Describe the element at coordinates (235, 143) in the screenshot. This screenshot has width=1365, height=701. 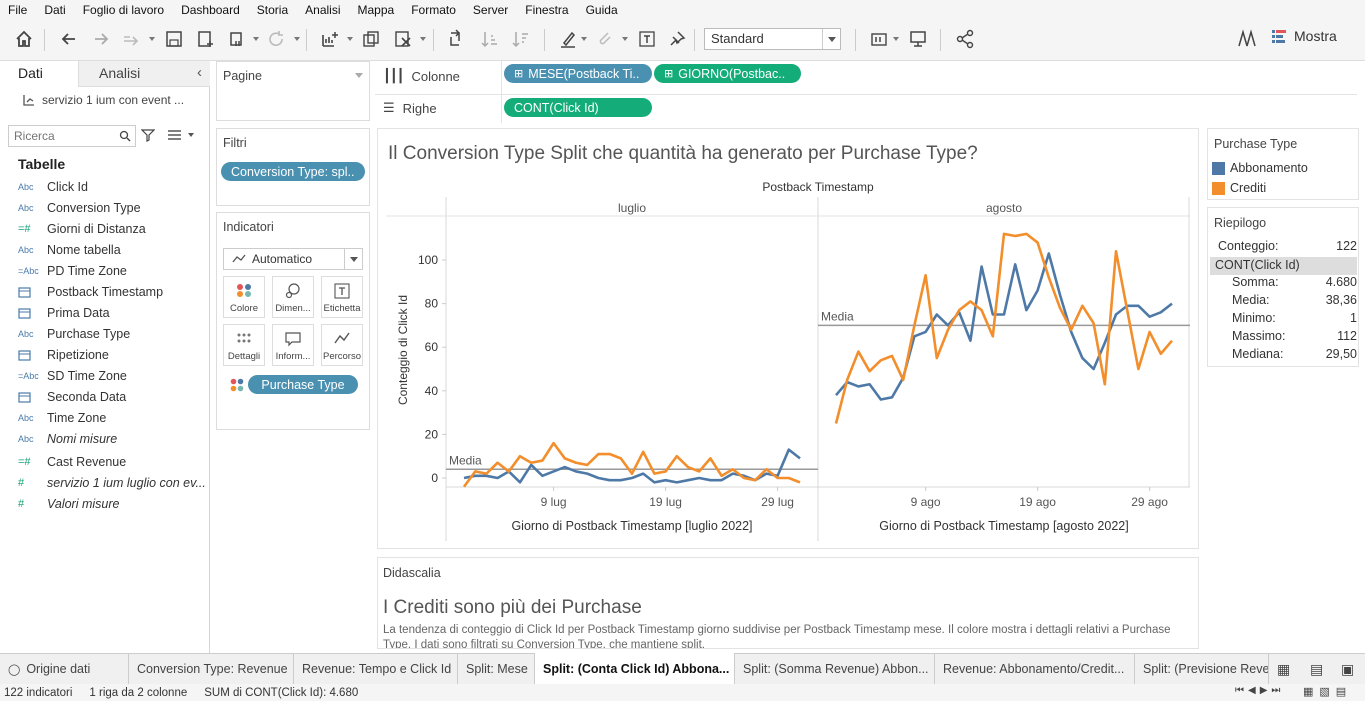
I see `filters-title: Filtri` at that location.